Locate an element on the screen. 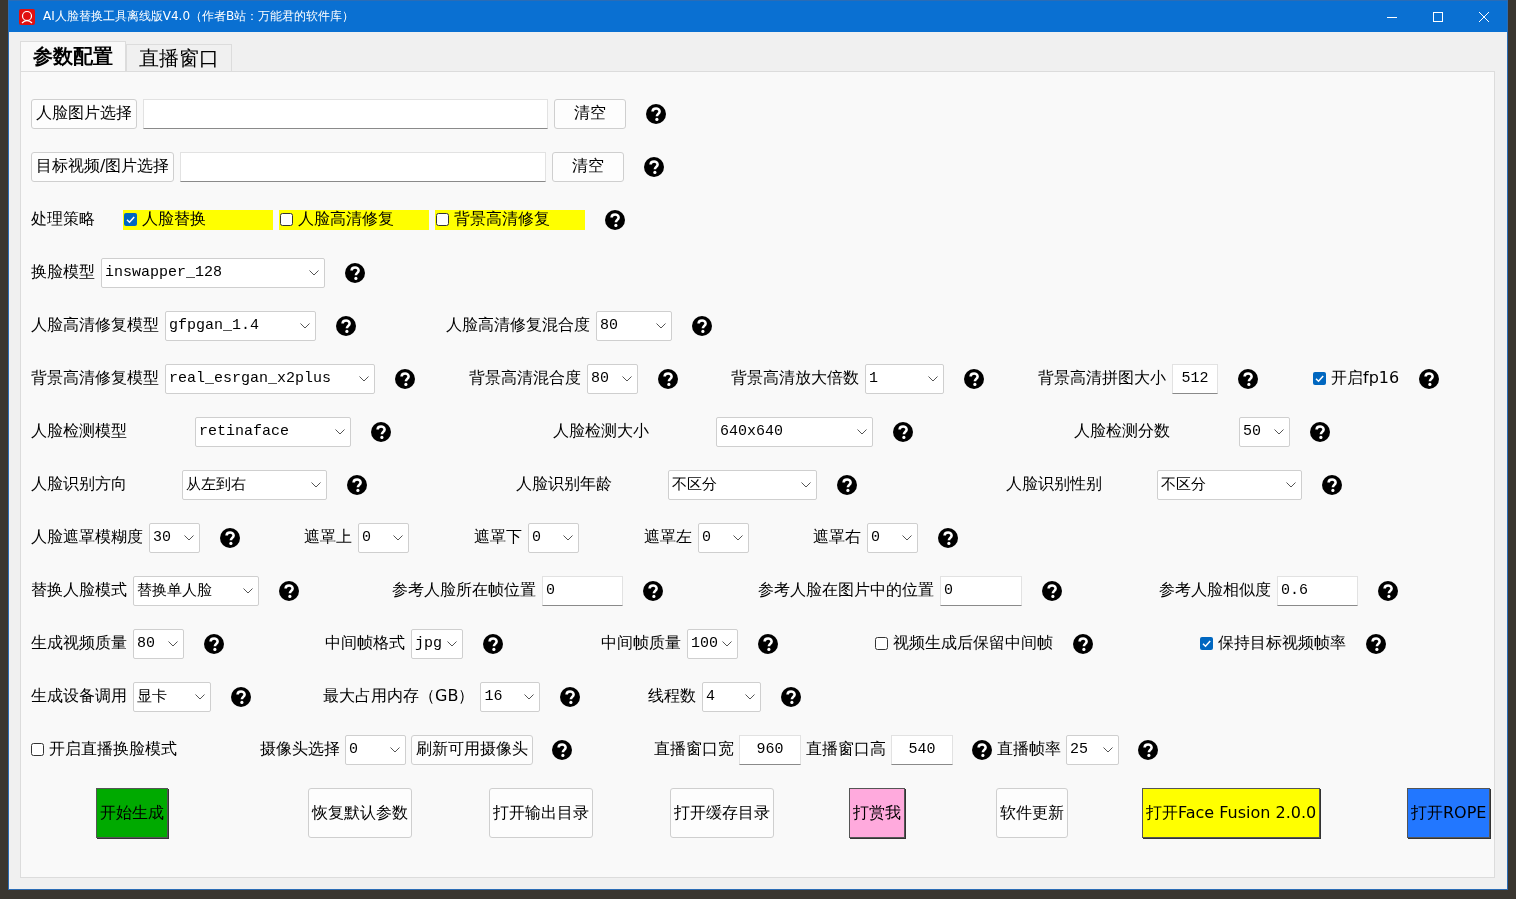 The image size is (1516, 899). dropdown: 1 is located at coordinates (904, 378).